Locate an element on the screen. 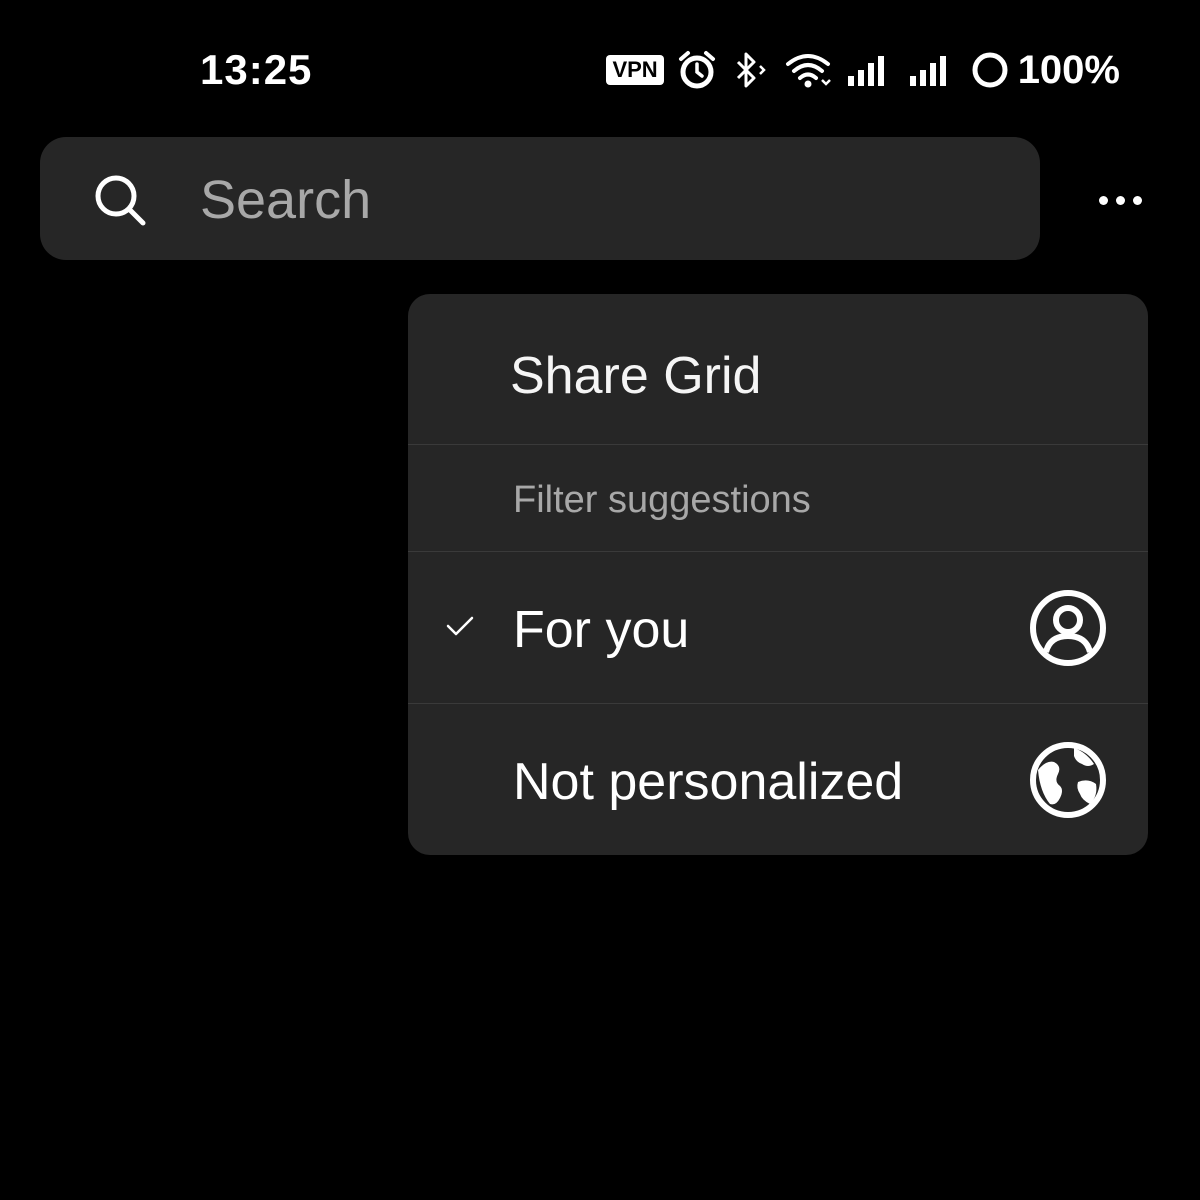 This screenshot has width=1200, height=1200. search-input is located at coordinates (600, 200).